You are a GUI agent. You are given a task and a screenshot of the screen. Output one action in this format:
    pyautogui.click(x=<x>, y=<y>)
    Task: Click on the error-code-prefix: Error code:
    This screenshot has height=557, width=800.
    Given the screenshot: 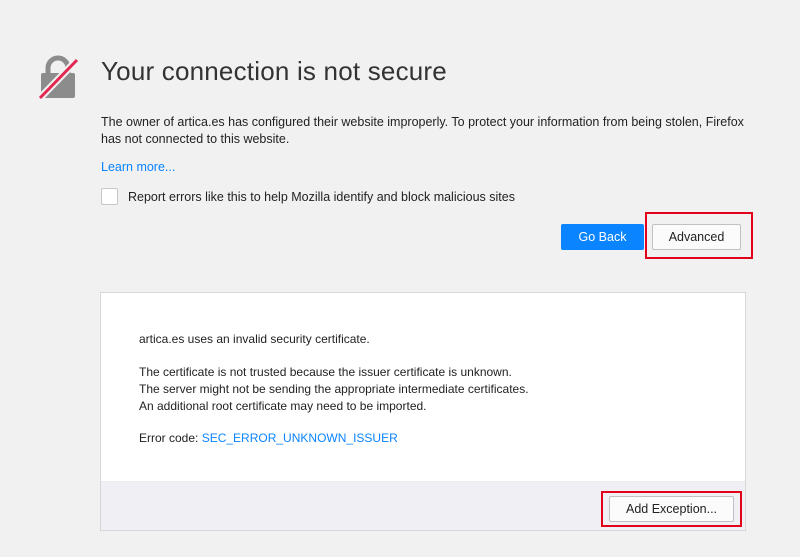 What is the action you would take?
    pyautogui.click(x=170, y=438)
    